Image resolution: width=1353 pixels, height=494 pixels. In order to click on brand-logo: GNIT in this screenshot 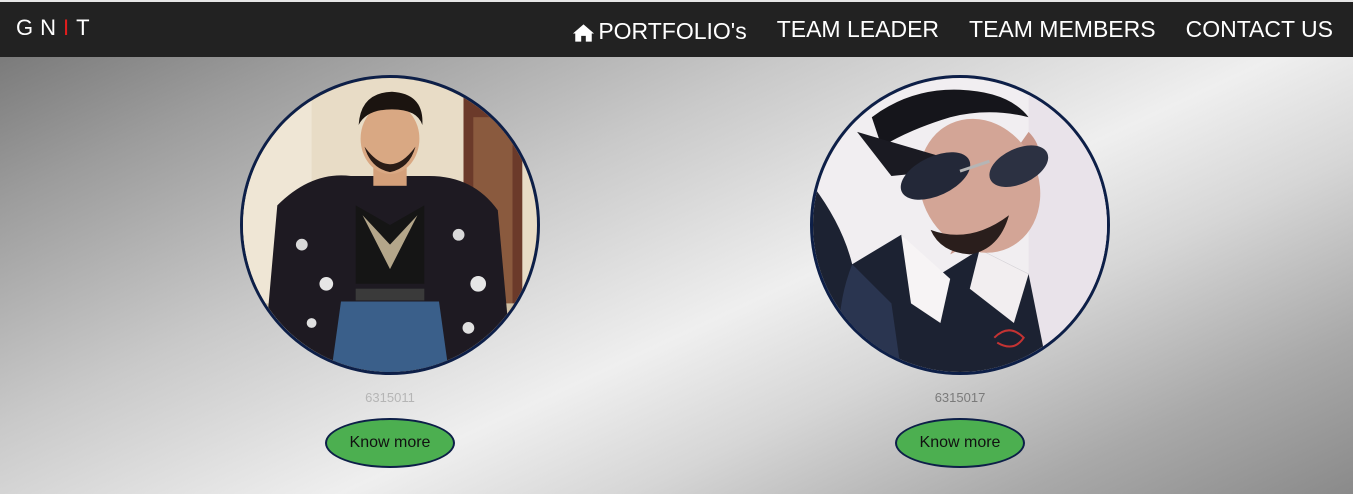, I will do `click(56, 28)`.